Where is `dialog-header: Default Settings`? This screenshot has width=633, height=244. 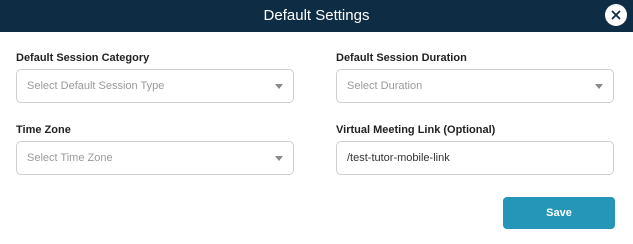
dialog-header: Default Settings is located at coordinates (316, 16).